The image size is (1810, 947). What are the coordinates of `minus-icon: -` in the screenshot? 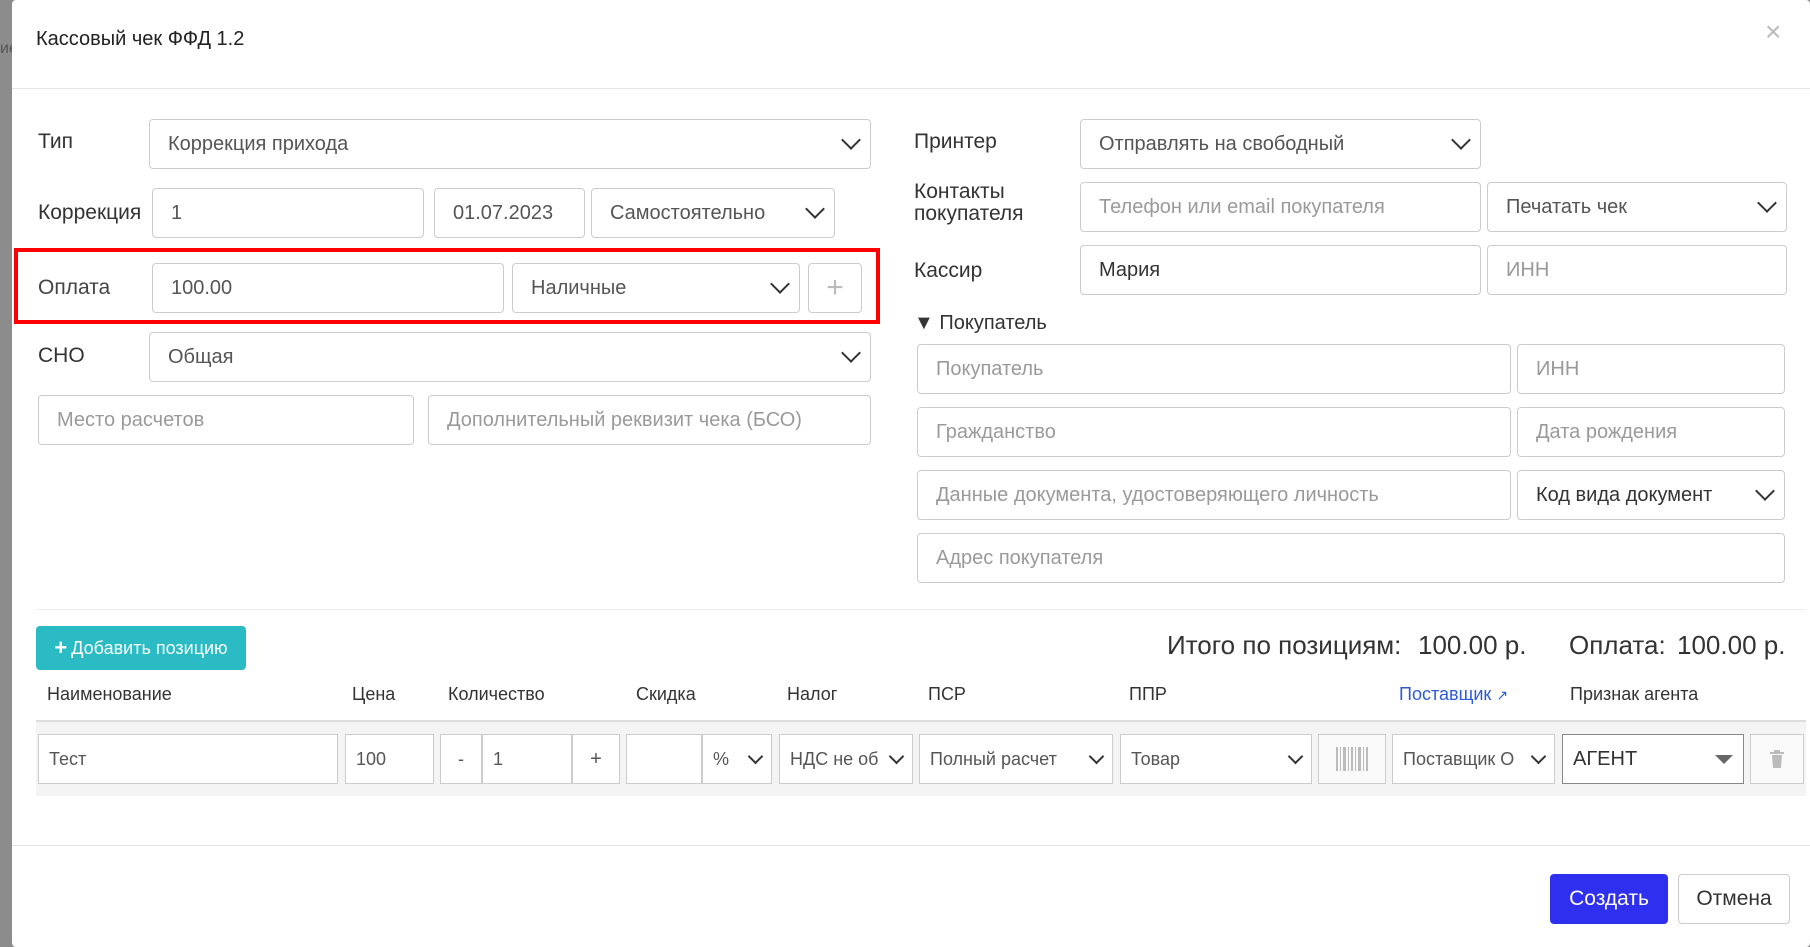 It's located at (461, 758).